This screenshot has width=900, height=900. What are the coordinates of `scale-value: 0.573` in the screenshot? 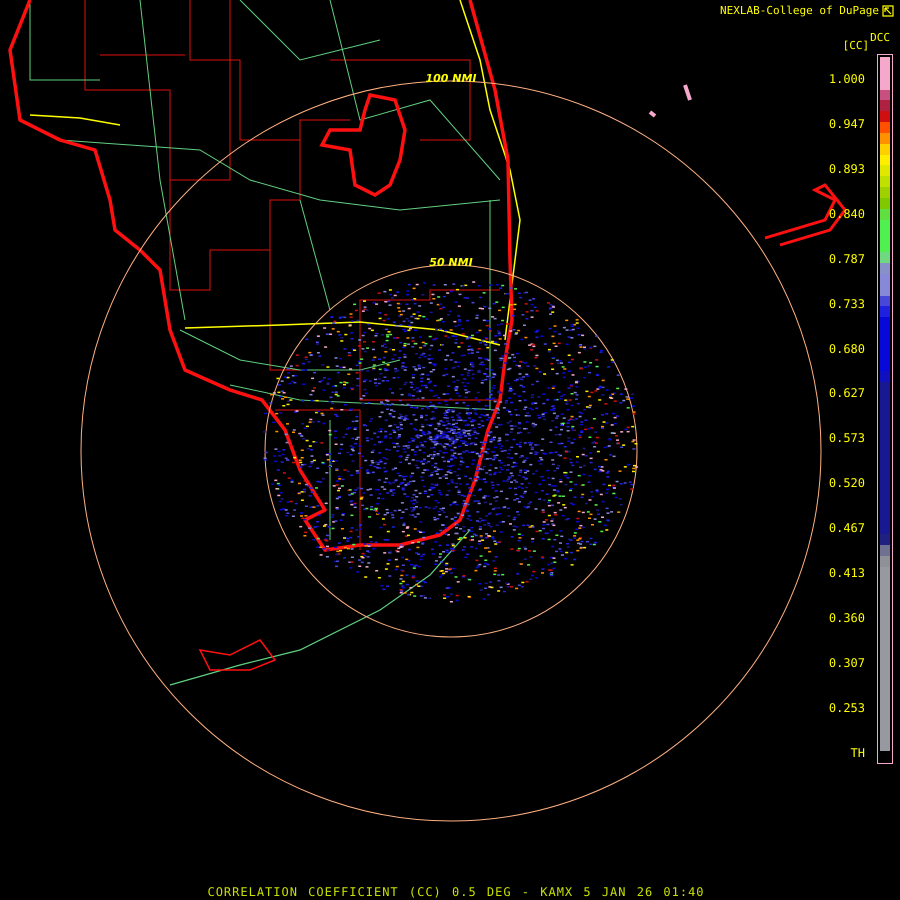 It's located at (846, 438).